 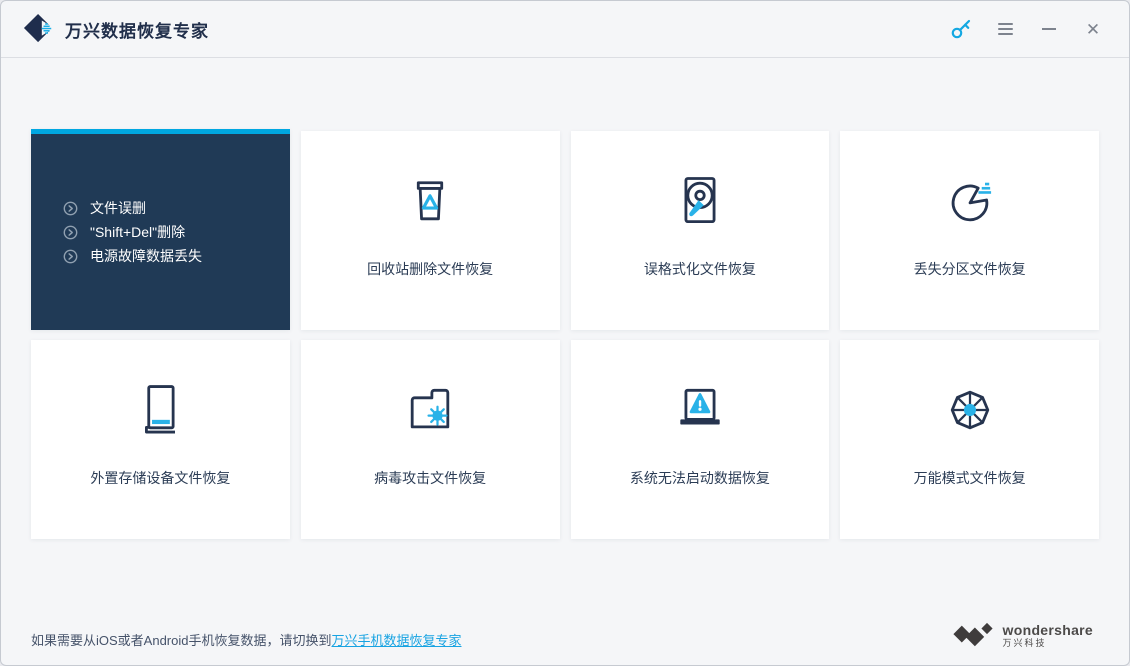 I want to click on app-title: 万兴数据恢复专家, so click(x=137, y=31).